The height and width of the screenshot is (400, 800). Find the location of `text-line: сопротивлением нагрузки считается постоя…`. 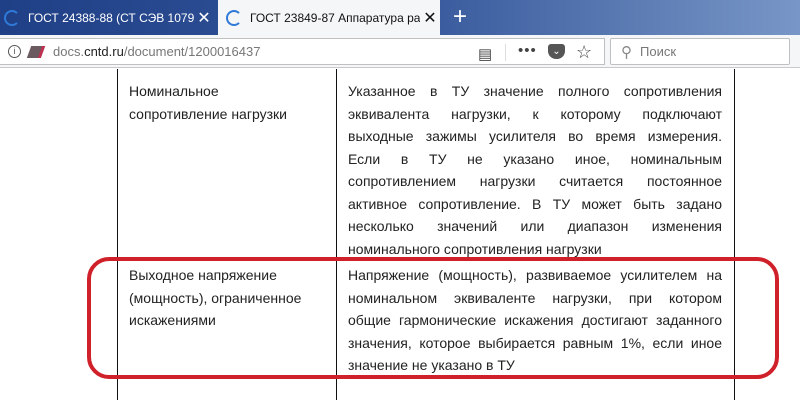

text-line: сопротивлением нагрузки считается постоя… is located at coordinates (535, 181).